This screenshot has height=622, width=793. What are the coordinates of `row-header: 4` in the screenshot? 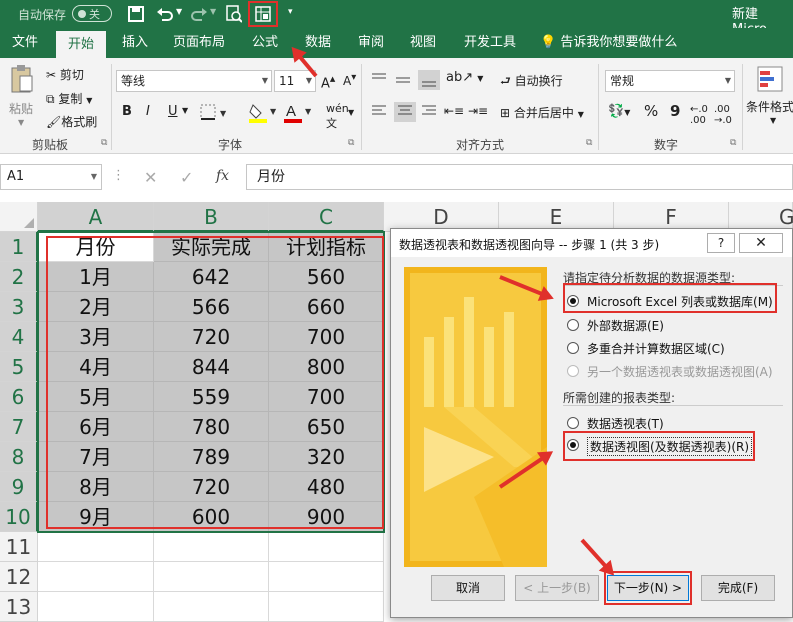 It's located at (19, 337).